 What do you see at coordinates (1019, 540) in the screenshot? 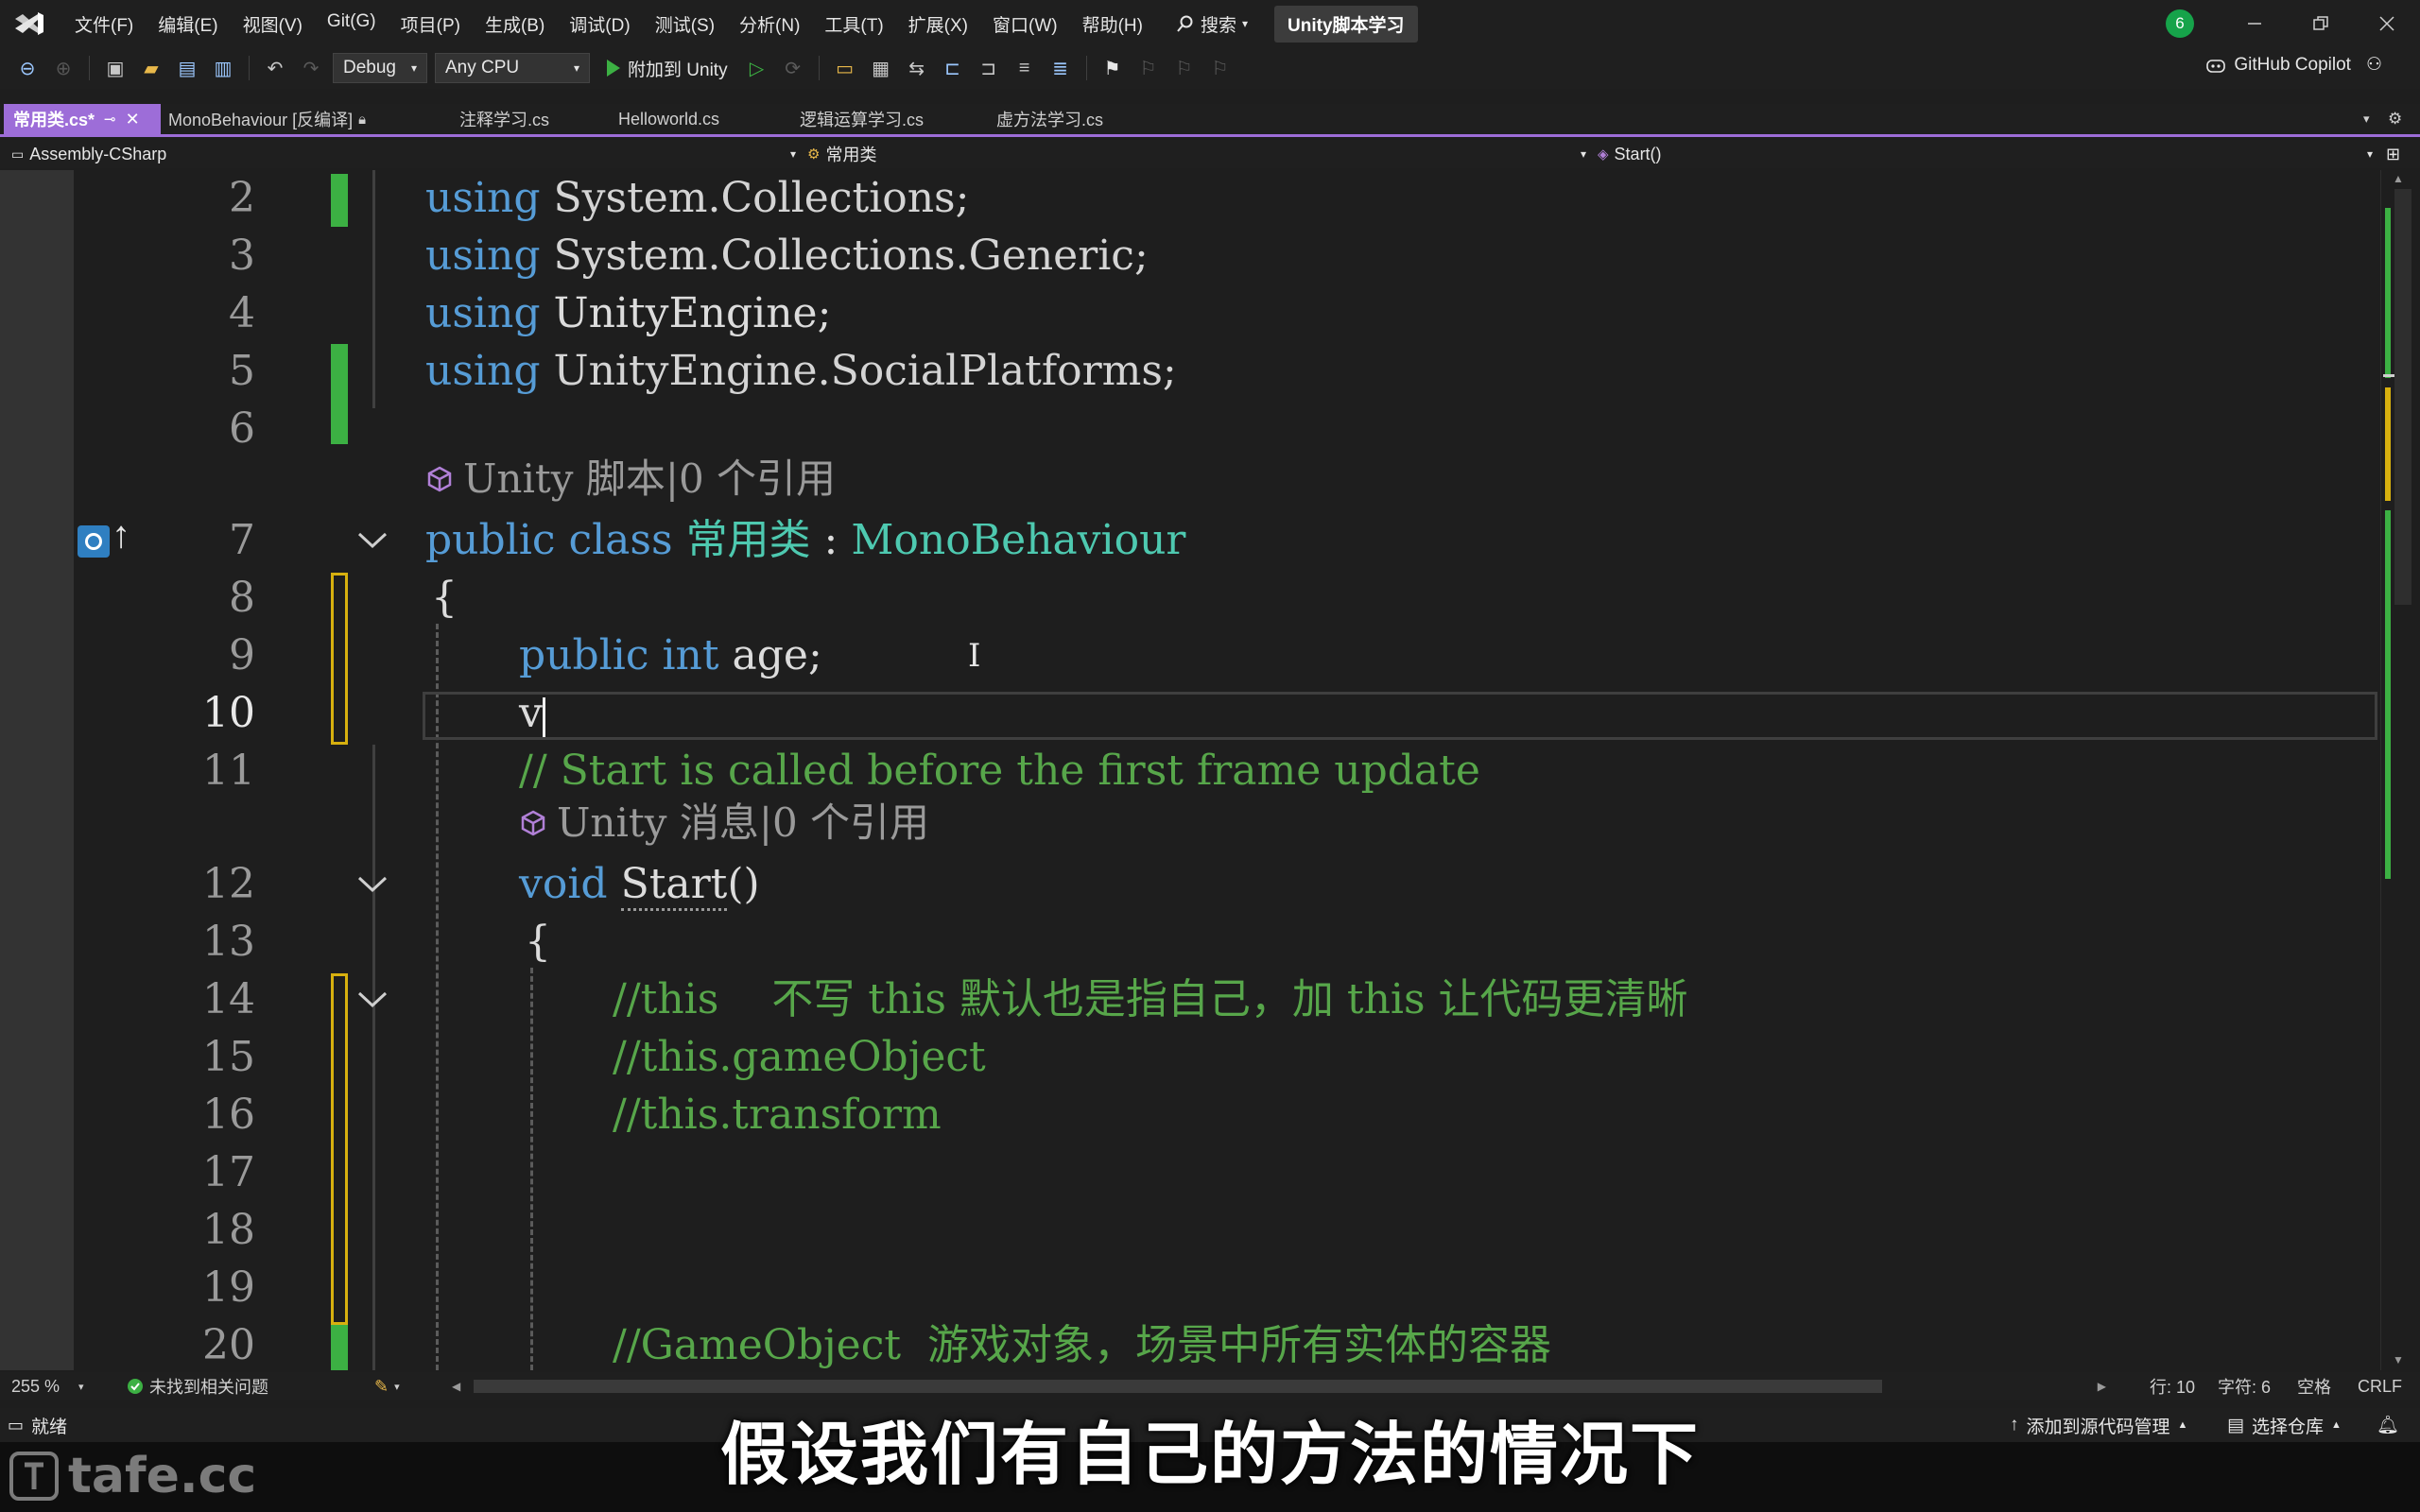
I see `base-class: MonoBehaviour` at bounding box center [1019, 540].